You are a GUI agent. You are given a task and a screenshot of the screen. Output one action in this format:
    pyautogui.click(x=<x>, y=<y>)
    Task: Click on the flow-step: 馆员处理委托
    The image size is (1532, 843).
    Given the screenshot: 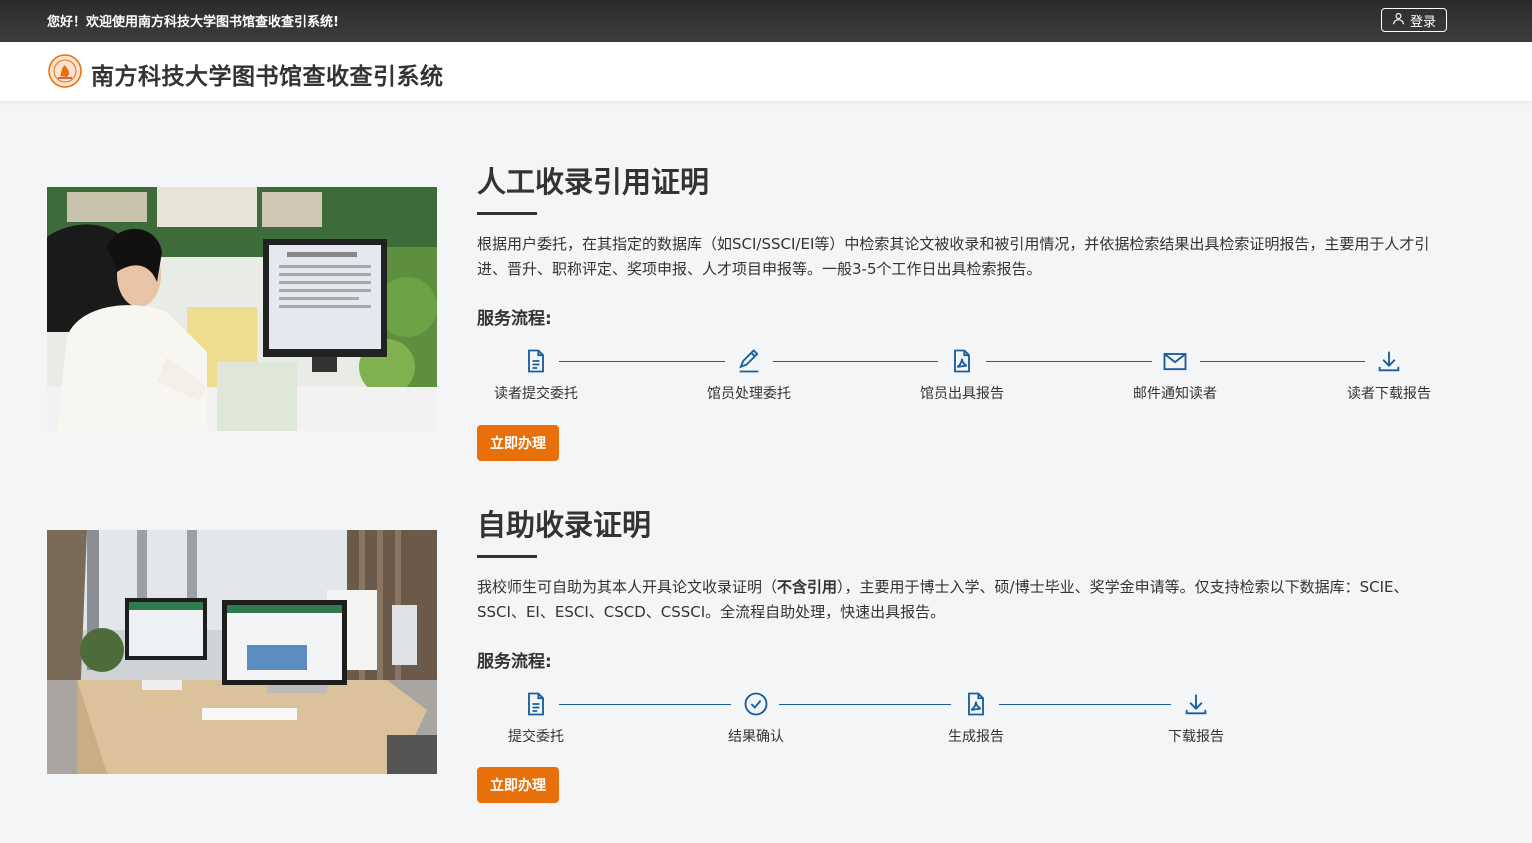 What is the action you would take?
    pyautogui.click(x=749, y=371)
    